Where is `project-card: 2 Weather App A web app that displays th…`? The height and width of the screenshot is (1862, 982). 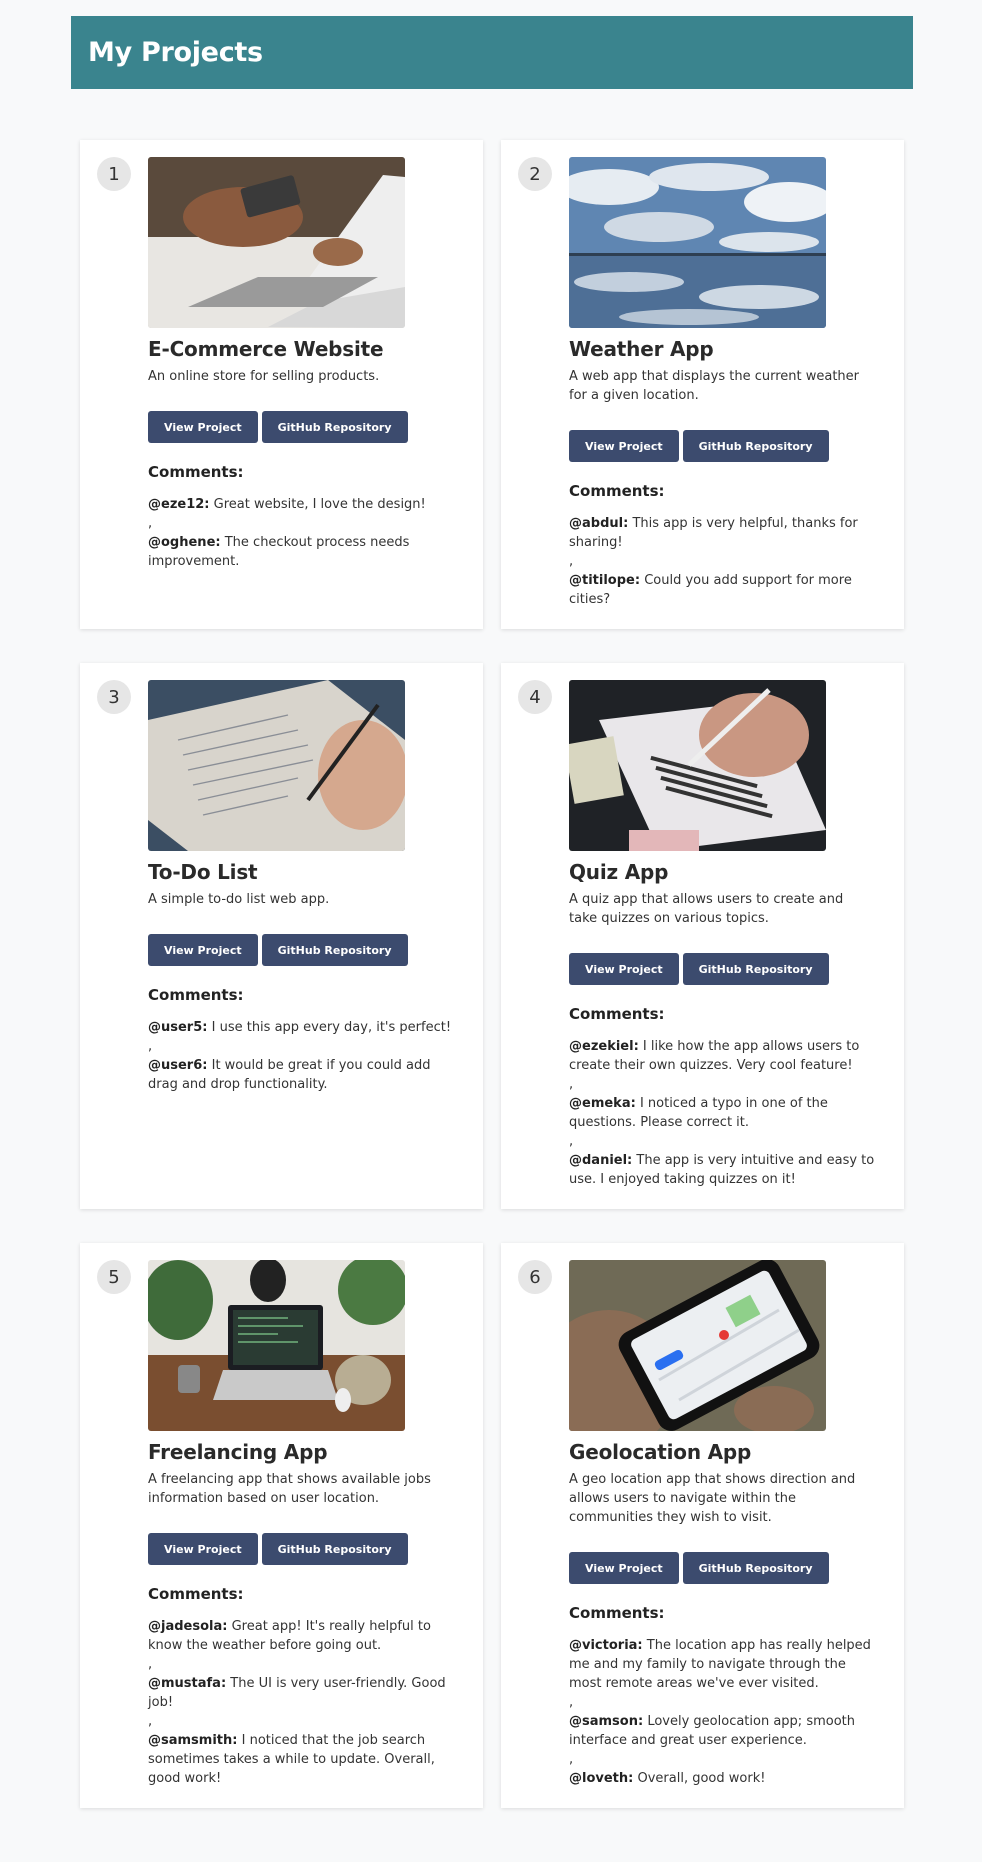 project-card: 2 Weather App A web app that displays th… is located at coordinates (702, 384).